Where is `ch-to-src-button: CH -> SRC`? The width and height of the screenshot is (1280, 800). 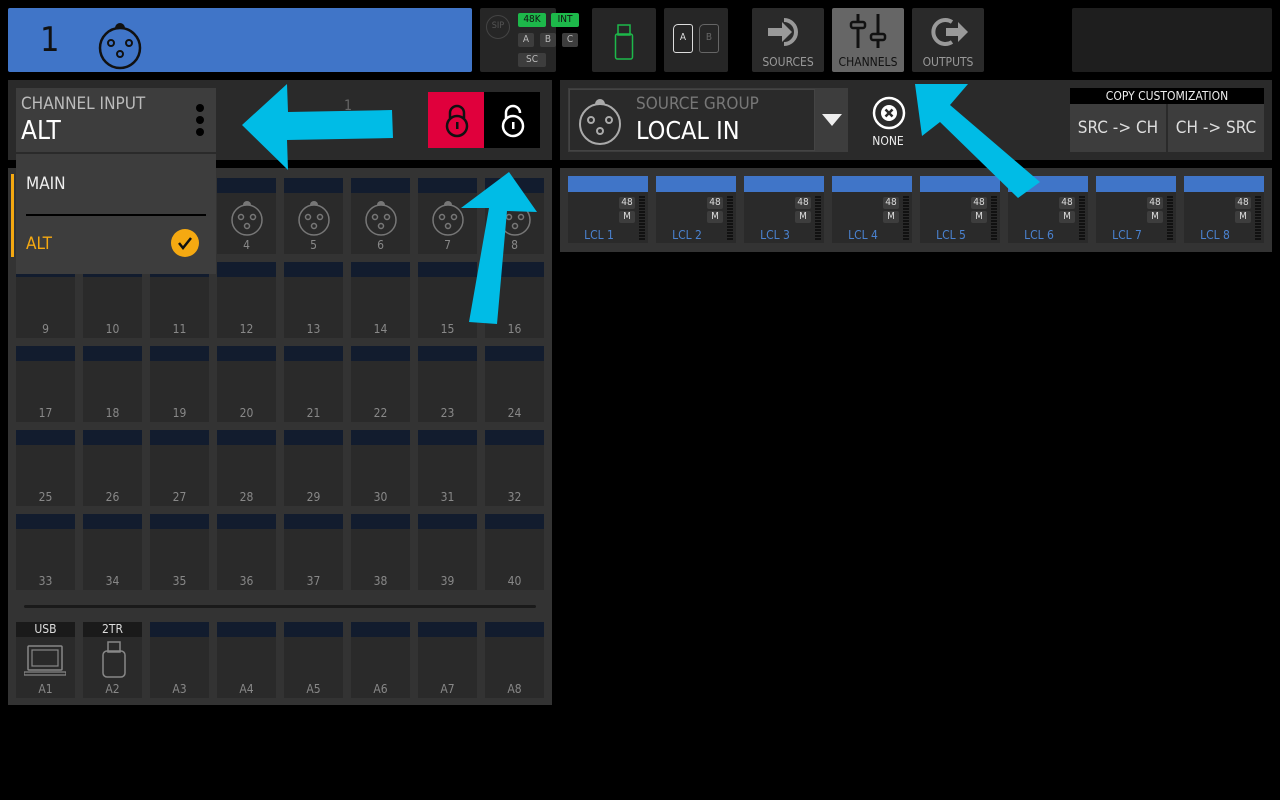 ch-to-src-button: CH -> SRC is located at coordinates (1216, 128).